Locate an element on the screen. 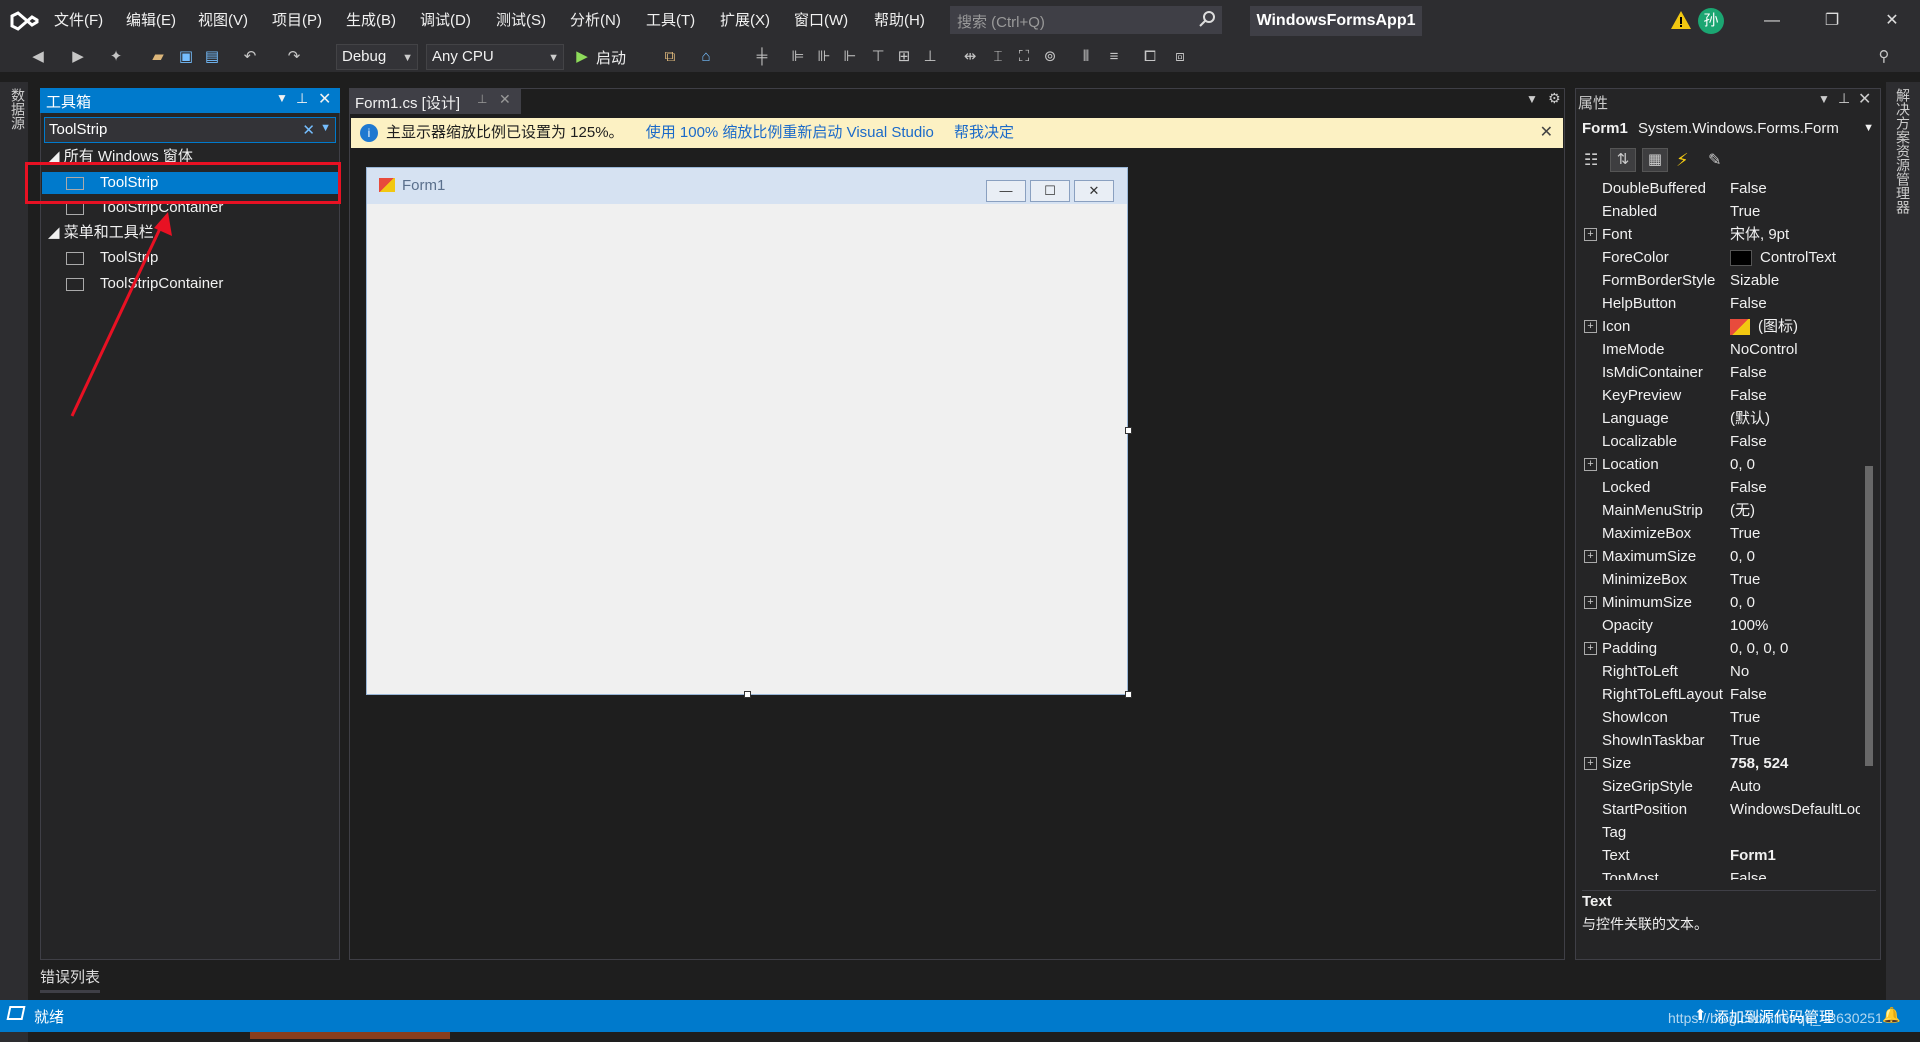 This screenshot has height=1042, width=1920. solution-explorer-tab: 解决方案资源管理器 is located at coordinates (1903, 151).